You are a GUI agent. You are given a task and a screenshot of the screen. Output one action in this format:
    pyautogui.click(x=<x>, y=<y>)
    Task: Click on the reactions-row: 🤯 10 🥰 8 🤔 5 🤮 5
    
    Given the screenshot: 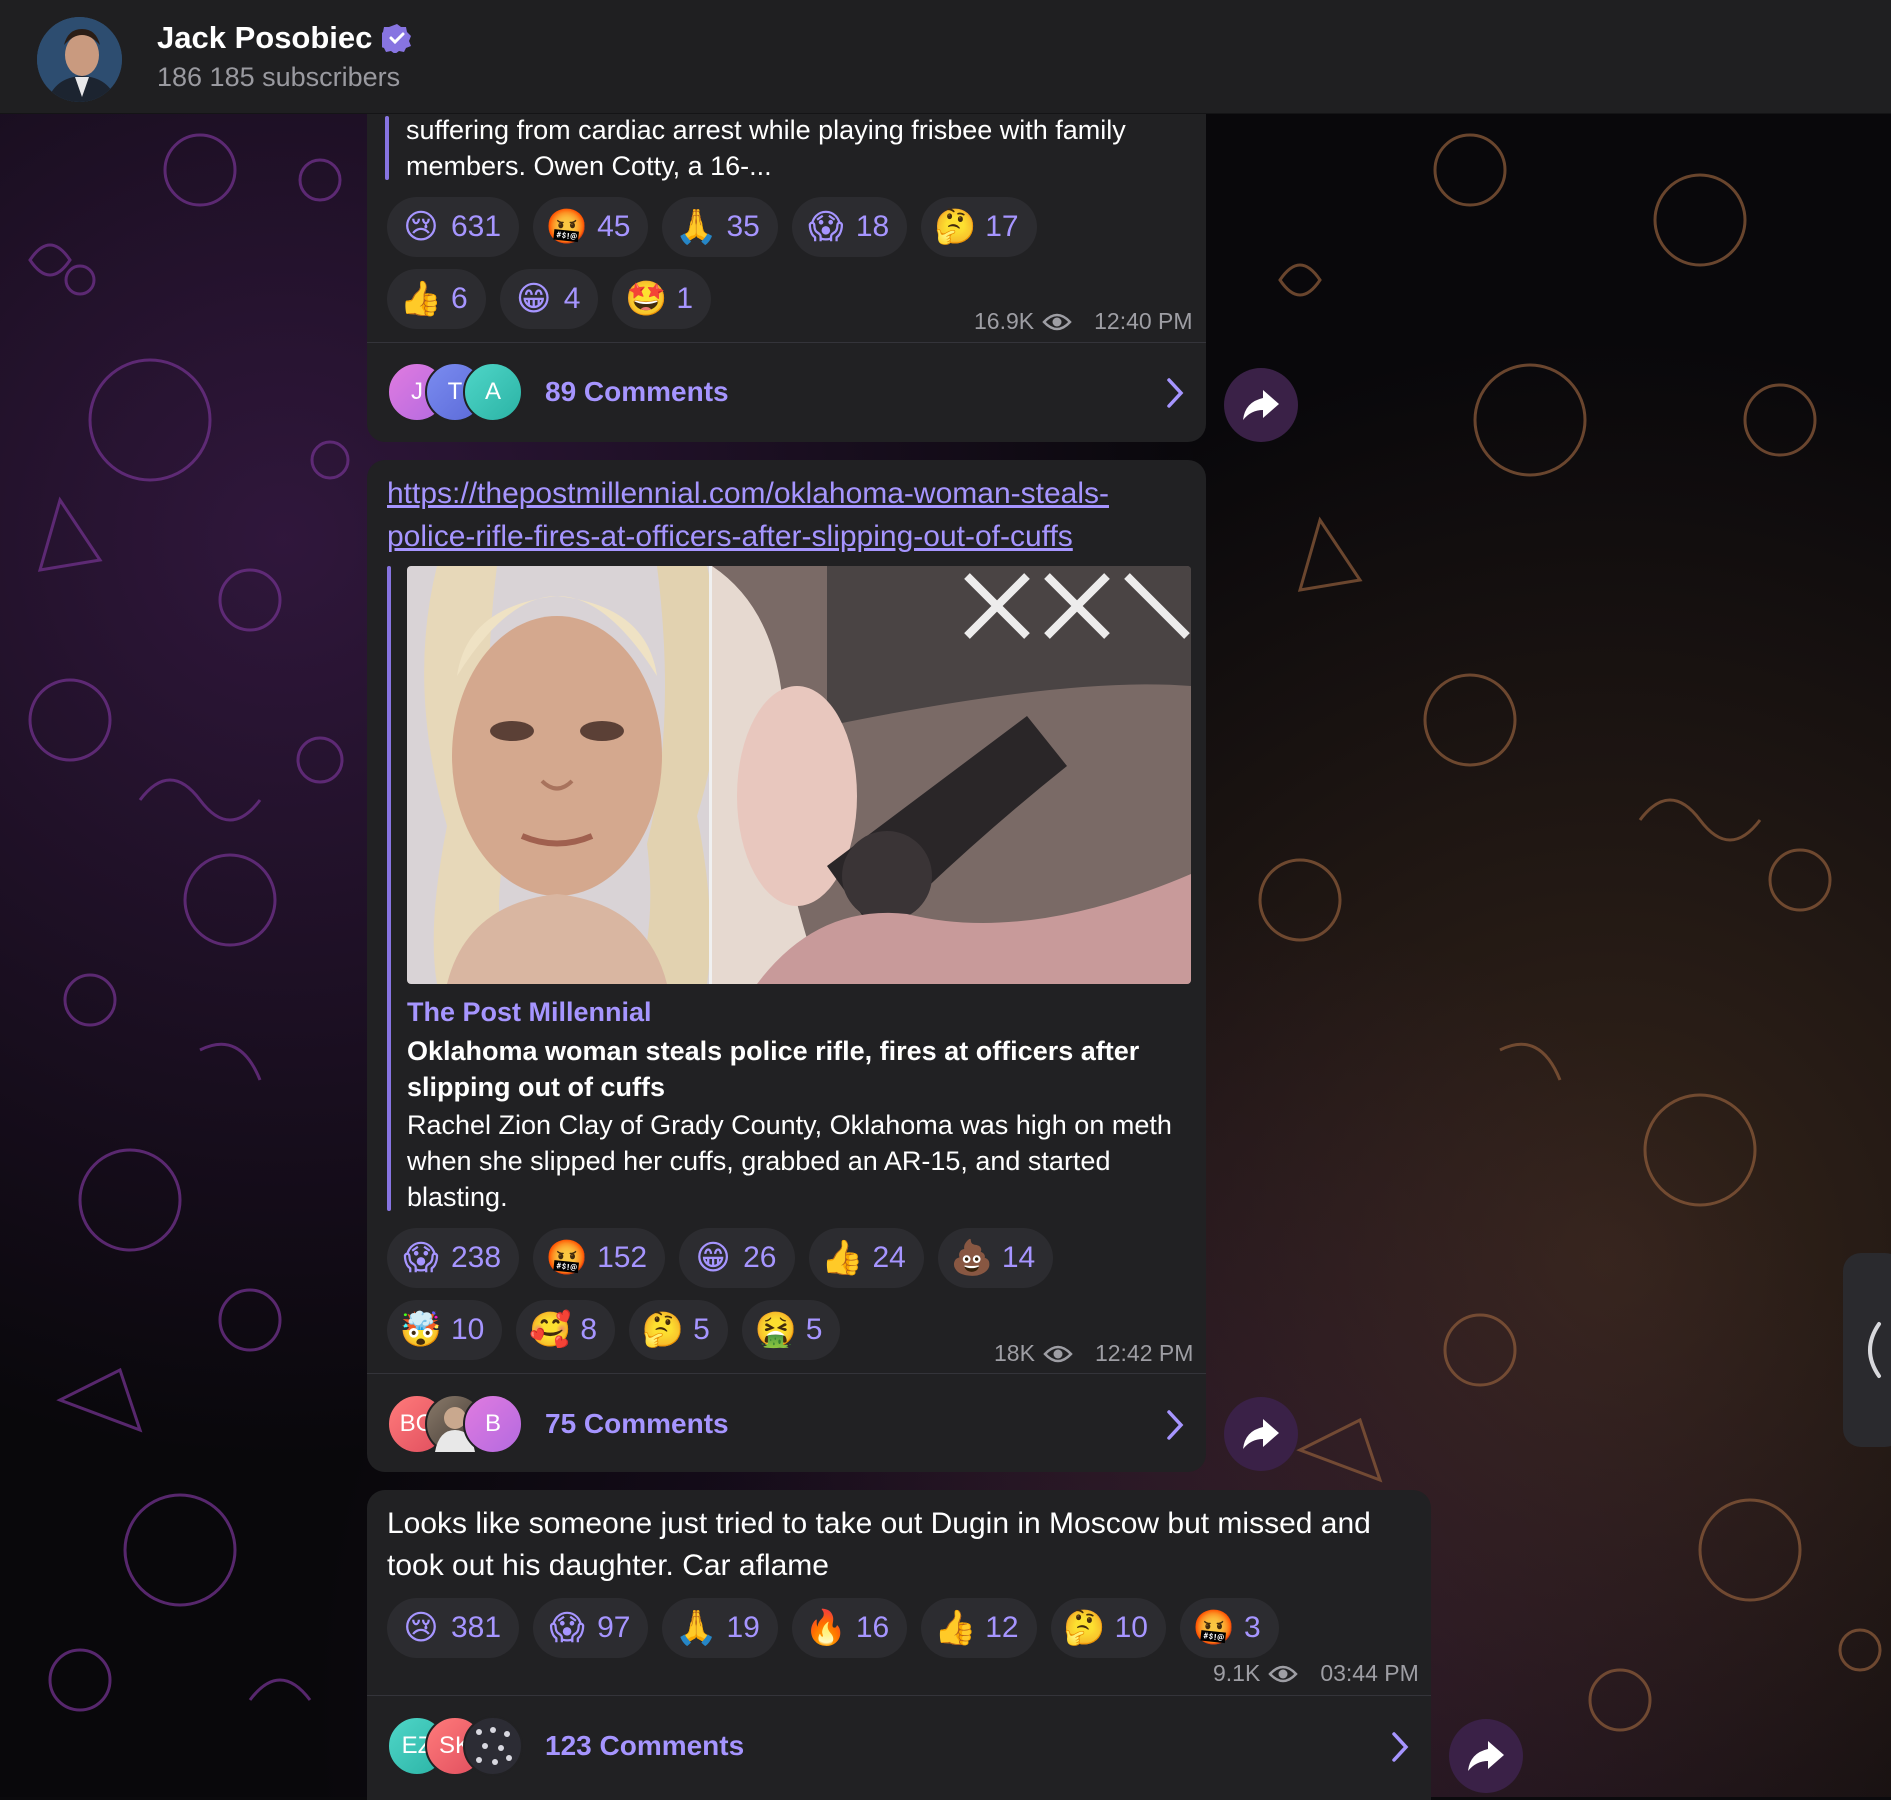 What is the action you would take?
    pyautogui.click(x=614, y=1330)
    